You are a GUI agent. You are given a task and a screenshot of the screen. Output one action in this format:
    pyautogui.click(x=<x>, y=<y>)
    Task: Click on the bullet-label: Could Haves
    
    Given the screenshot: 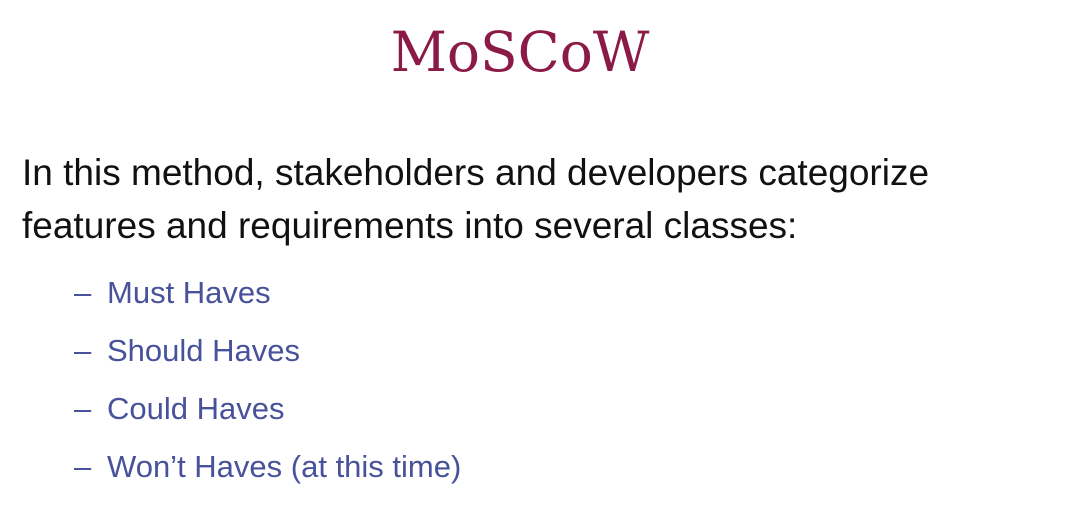 What is the action you would take?
    pyautogui.click(x=196, y=408)
    